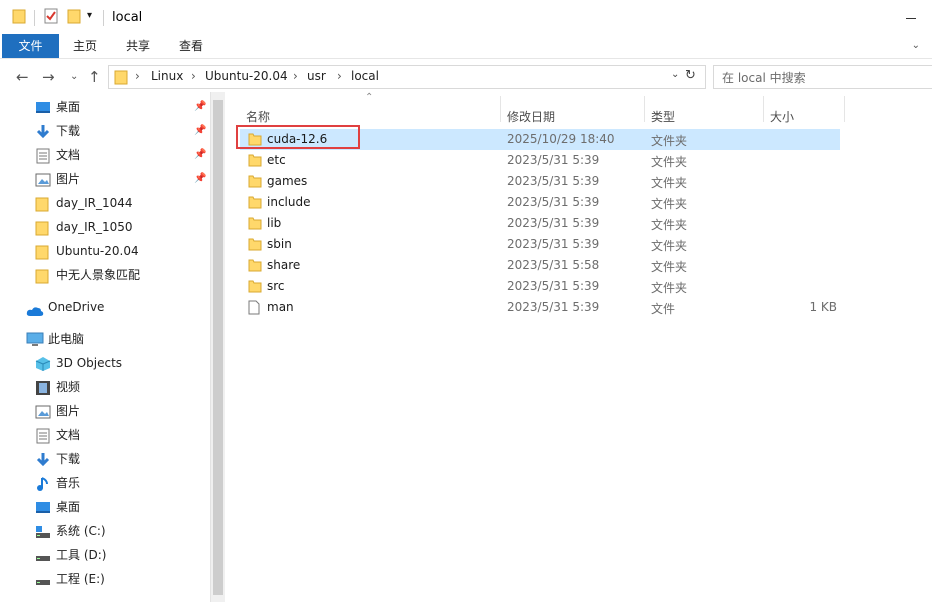 This screenshot has height=602, width=932. Describe the element at coordinates (316, 76) in the screenshot. I see `breadcrumb-item: usr` at that location.